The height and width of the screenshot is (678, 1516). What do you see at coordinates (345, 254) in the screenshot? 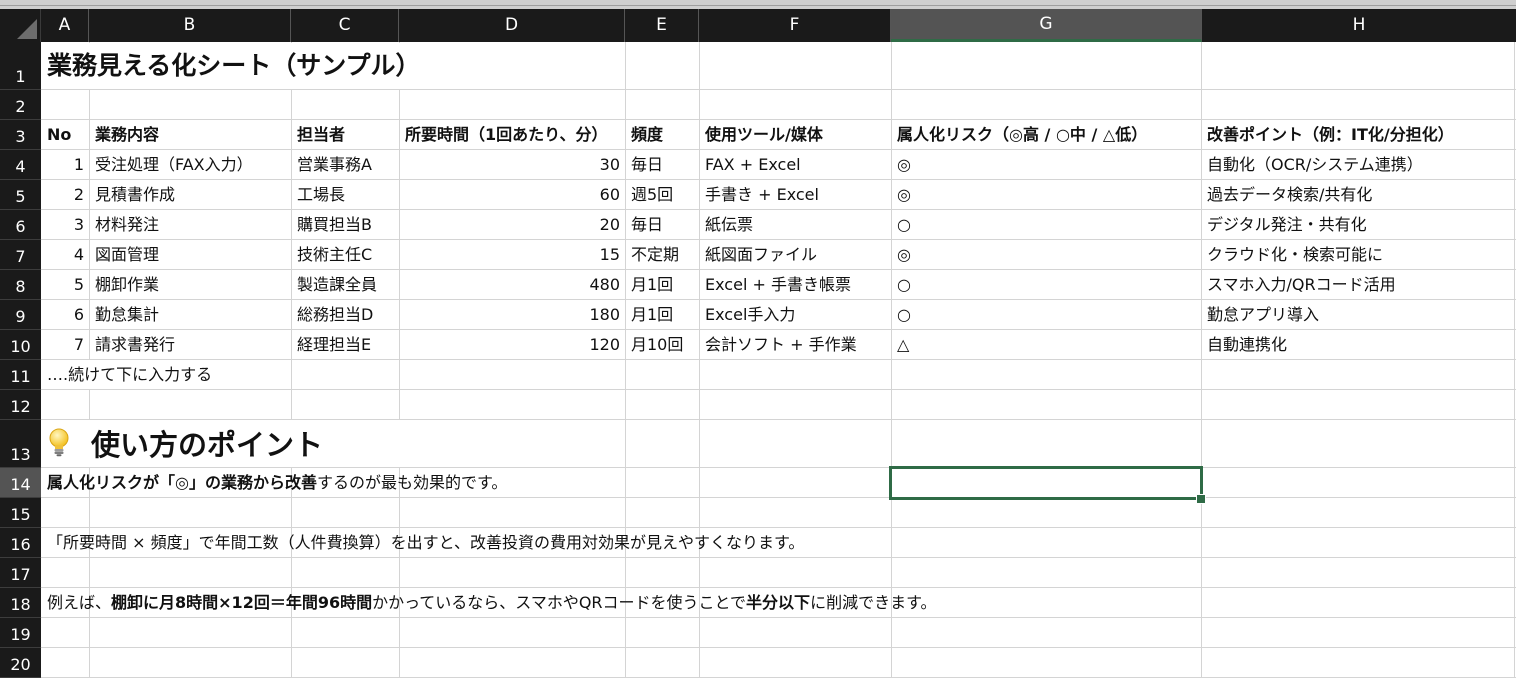
I see `cell-owner: 技術主任C` at bounding box center [345, 254].